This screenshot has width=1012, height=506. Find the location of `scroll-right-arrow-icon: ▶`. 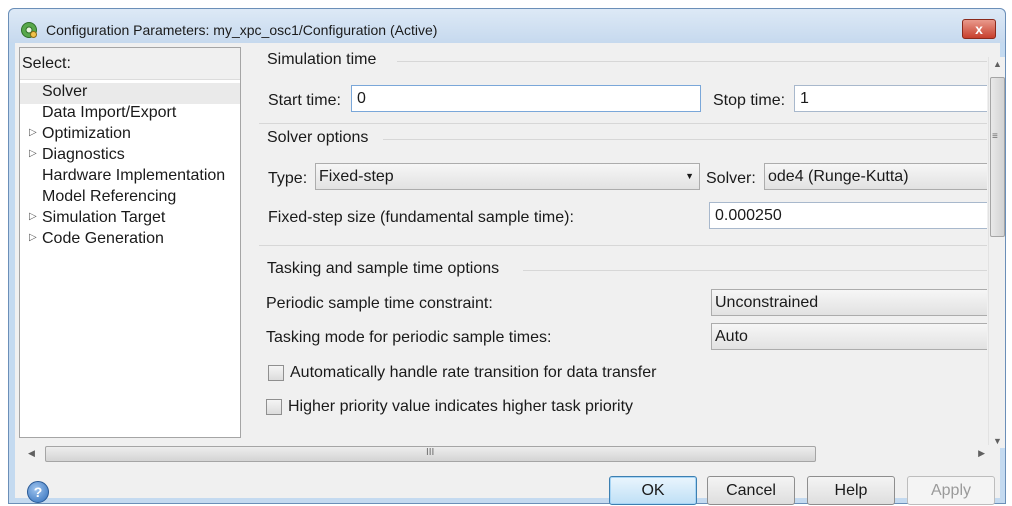

scroll-right-arrow-icon: ▶ is located at coordinates (981, 453).